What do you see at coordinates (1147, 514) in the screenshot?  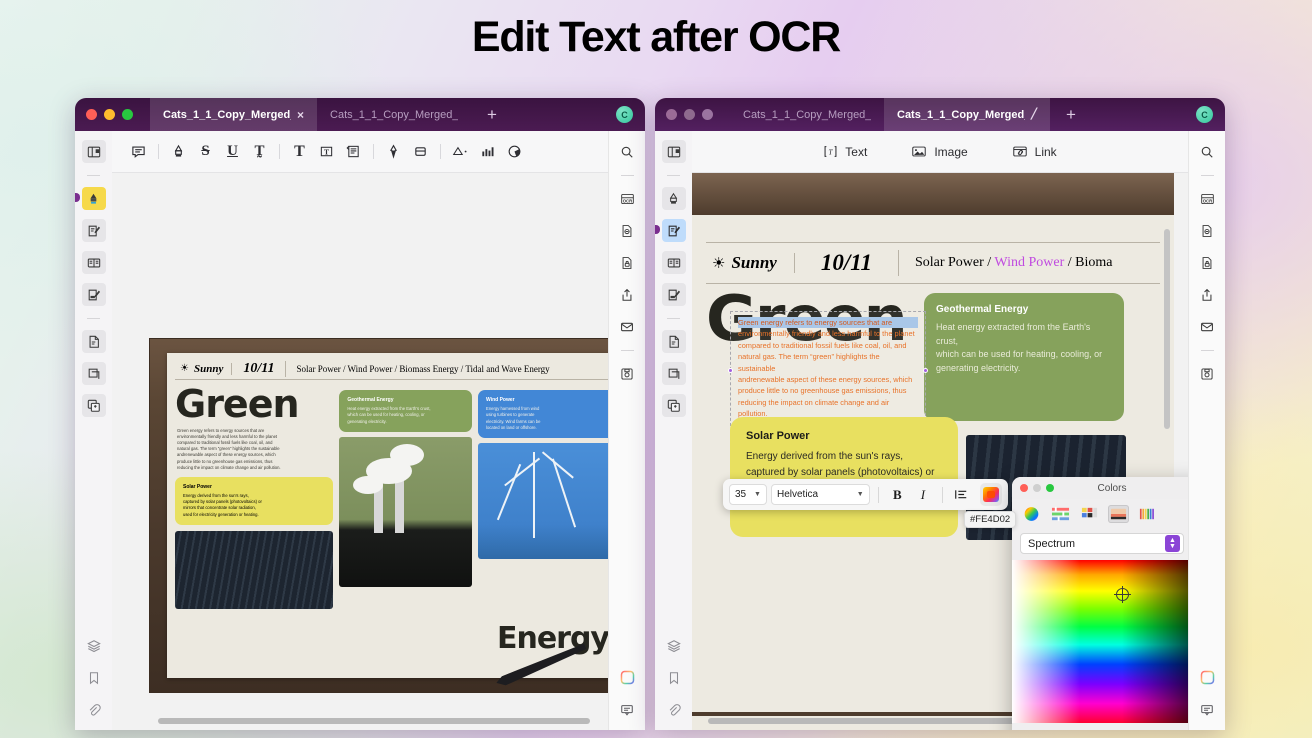 I see `pencils-tab` at bounding box center [1147, 514].